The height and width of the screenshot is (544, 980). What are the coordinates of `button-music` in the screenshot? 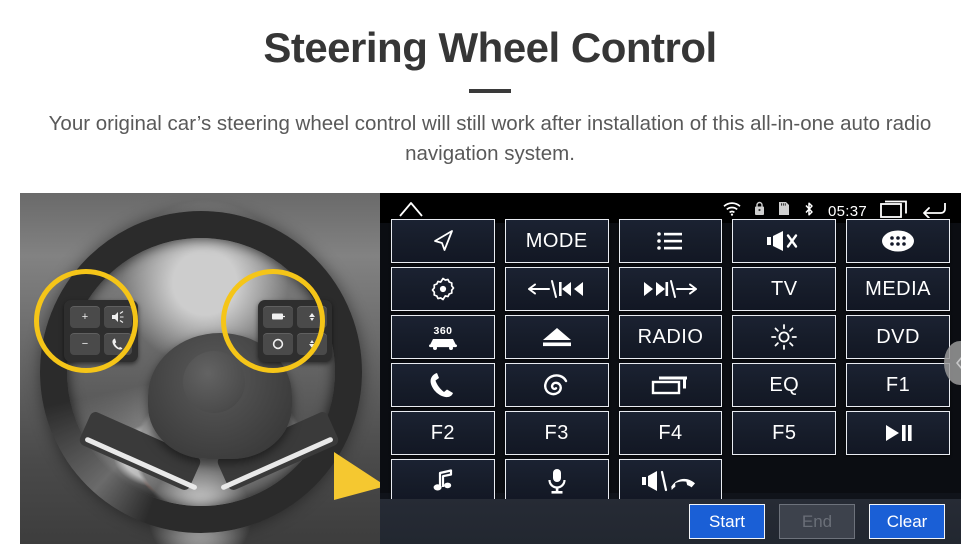 It's located at (443, 481).